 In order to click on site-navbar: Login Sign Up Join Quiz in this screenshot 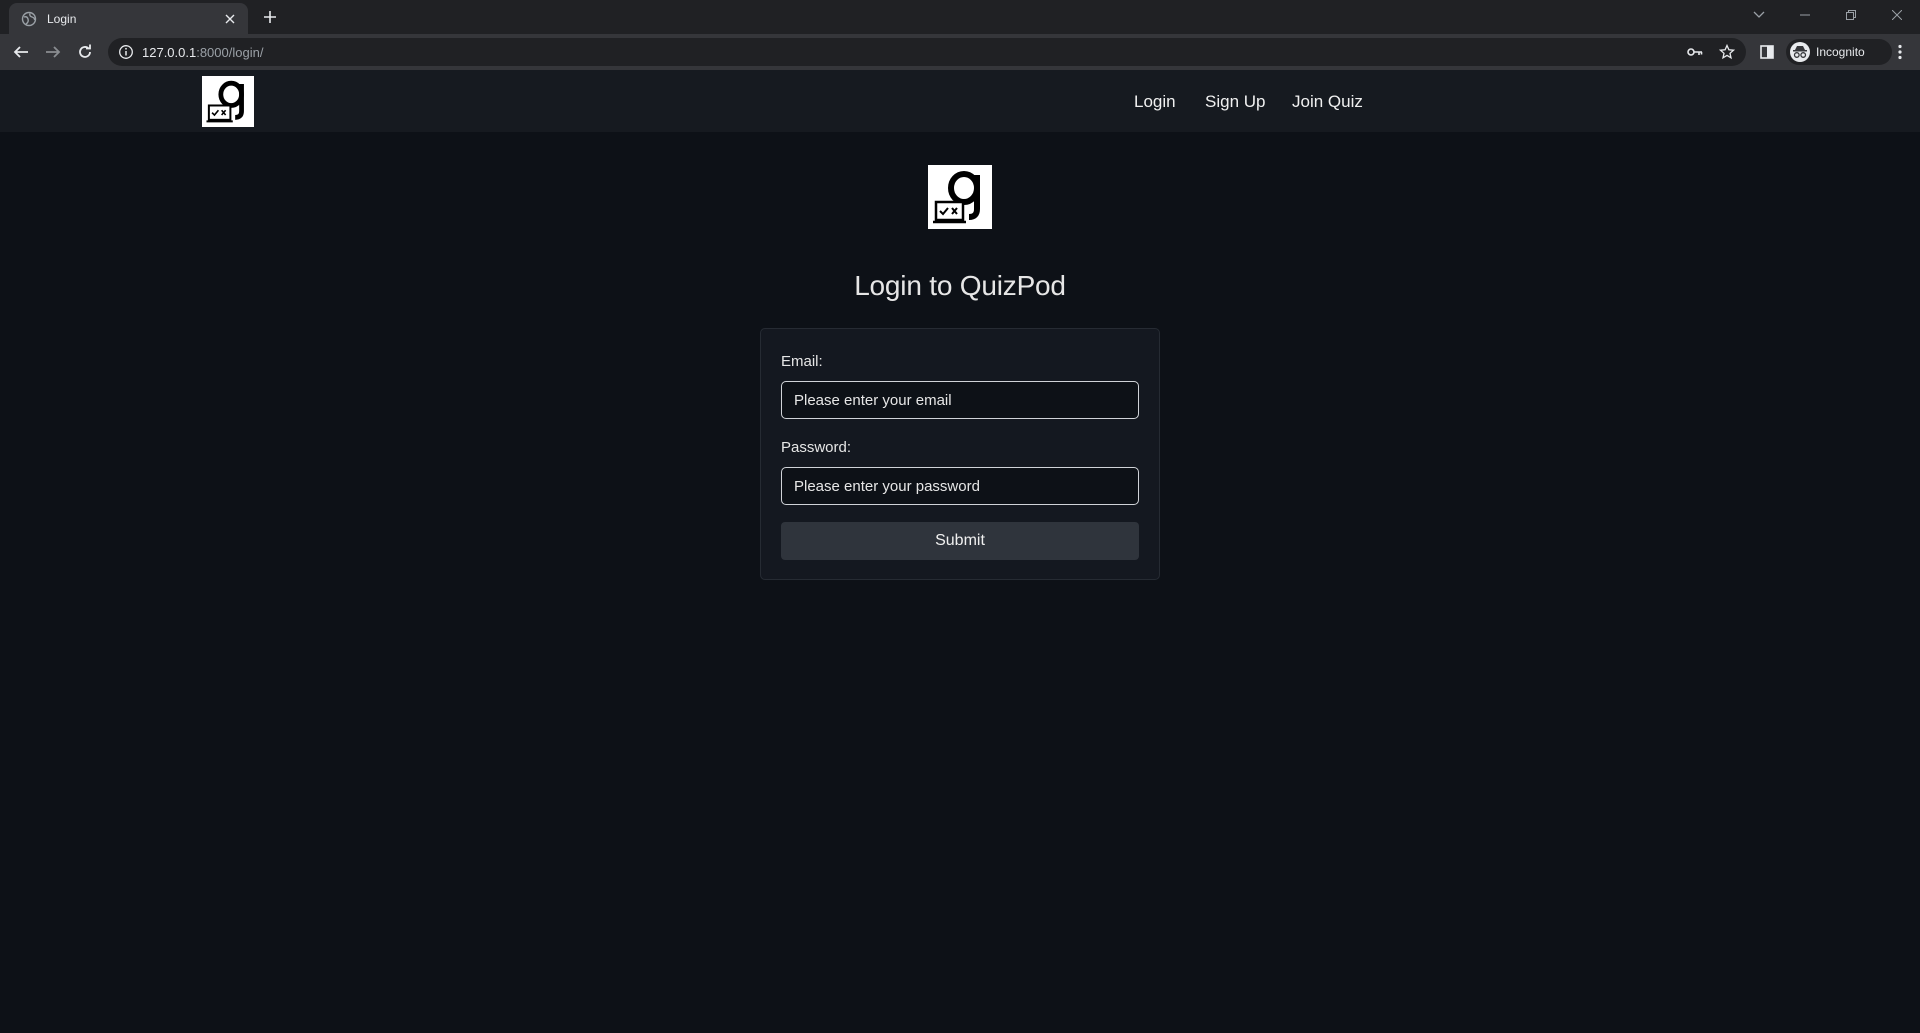, I will do `click(960, 101)`.